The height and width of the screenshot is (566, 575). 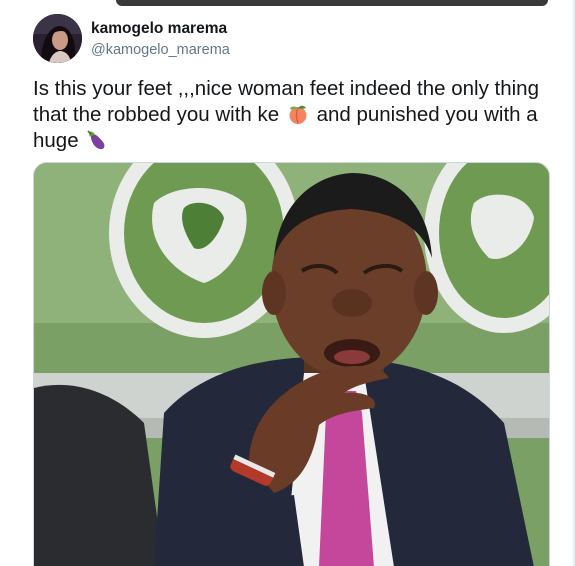 I want to click on avatar, so click(x=57, y=38).